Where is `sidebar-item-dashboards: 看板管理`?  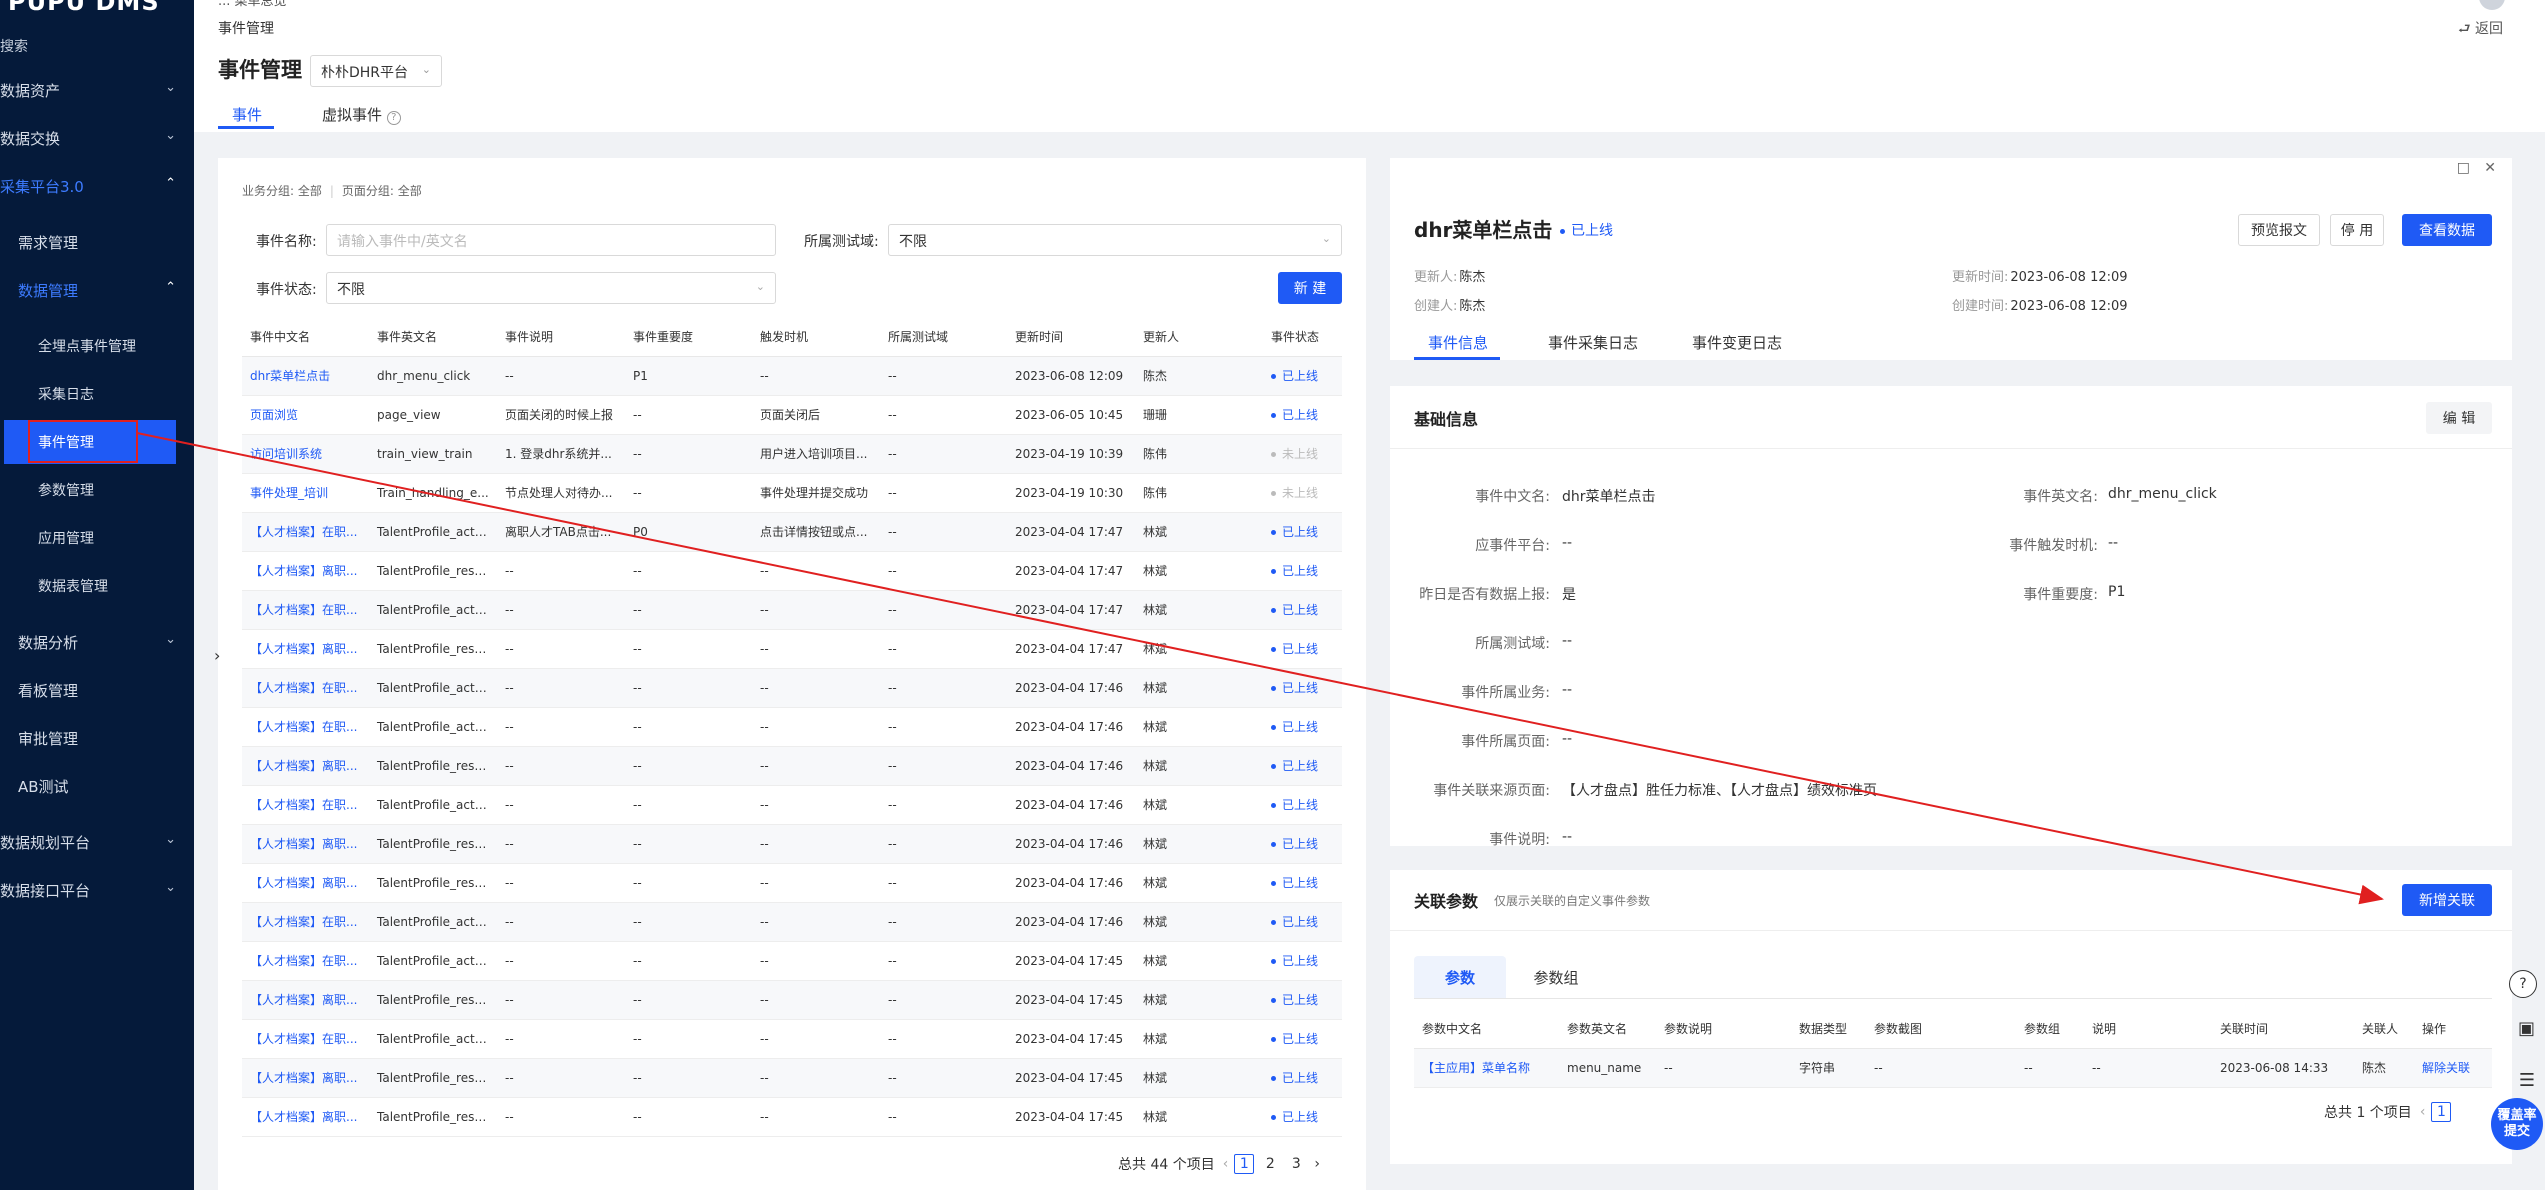 sidebar-item-dashboards: 看板管理 is located at coordinates (97, 690).